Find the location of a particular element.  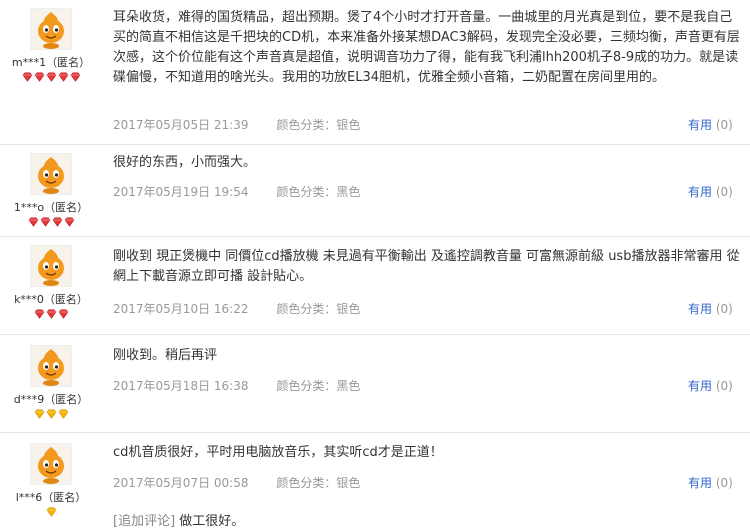

review-meta: 2017年05月18日 16:38 颜色分类：黑色 is located at coordinates (236, 385).